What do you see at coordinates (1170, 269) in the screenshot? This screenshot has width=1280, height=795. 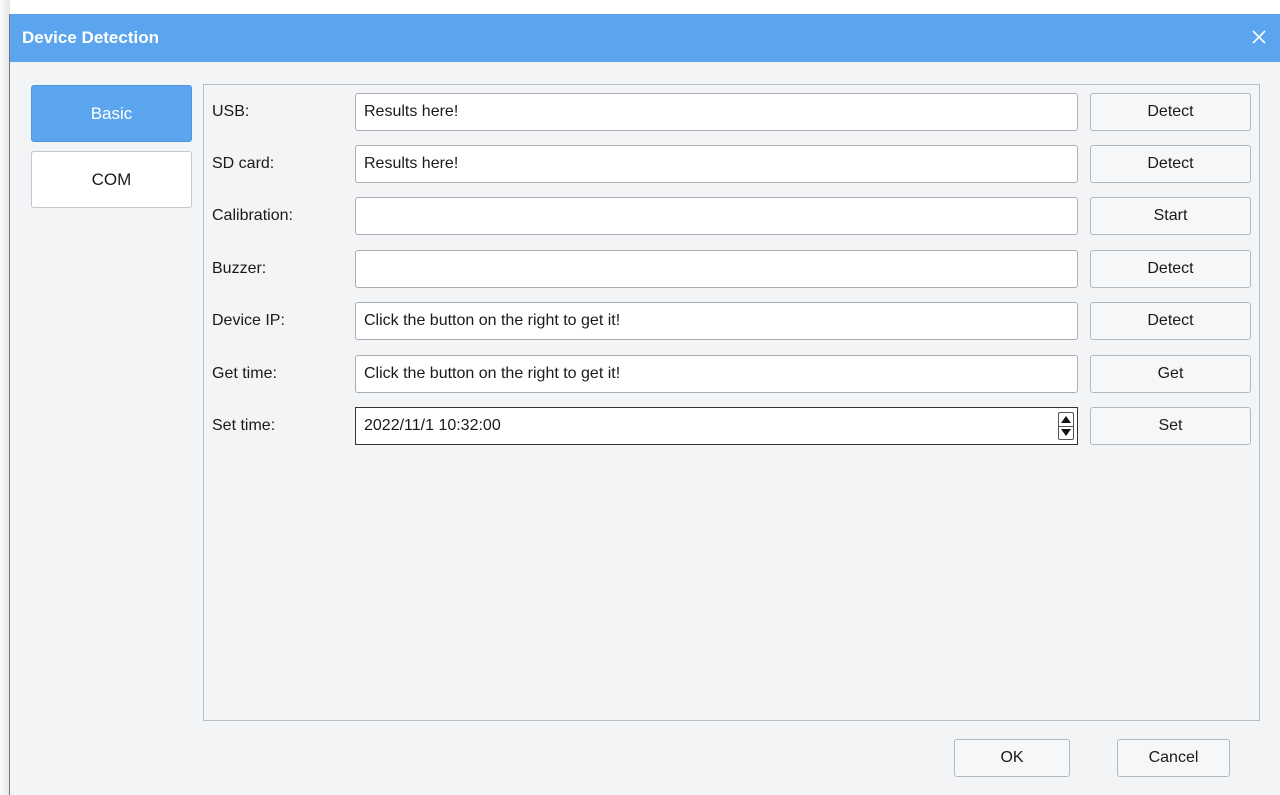 I see `buzzer-detect-button: Detect` at bounding box center [1170, 269].